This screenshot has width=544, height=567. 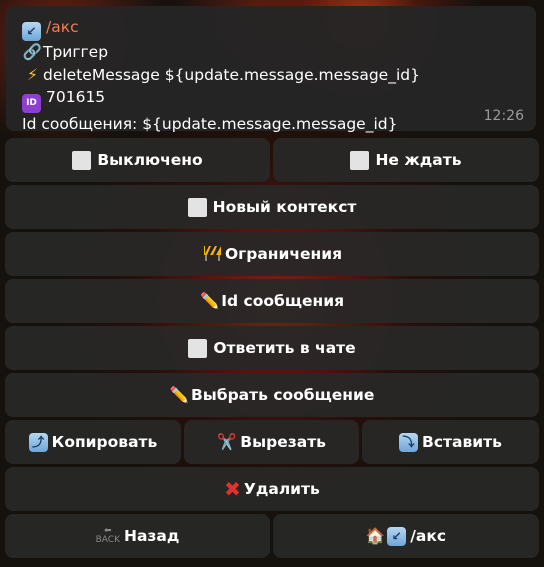 I want to click on restrictions-label: Ограничения, so click(x=283, y=254).